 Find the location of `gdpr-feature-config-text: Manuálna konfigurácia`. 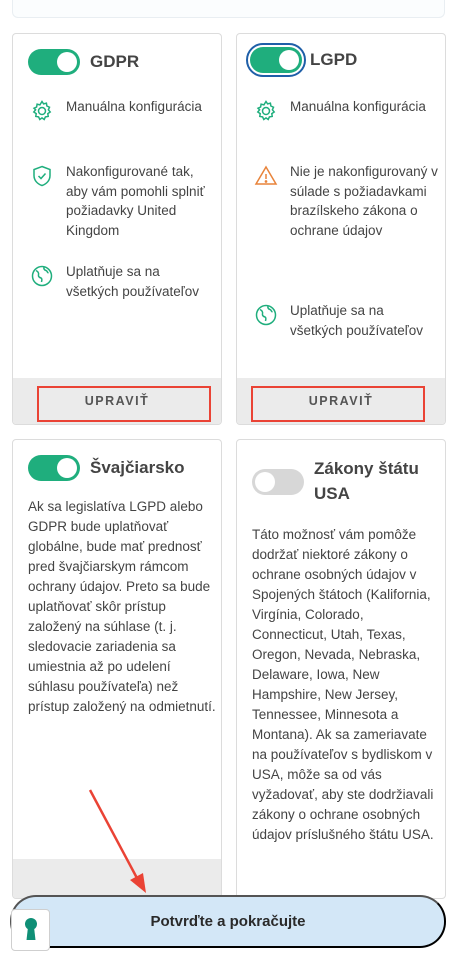

gdpr-feature-config-text: Manuálna konfigurácia is located at coordinates (134, 106).